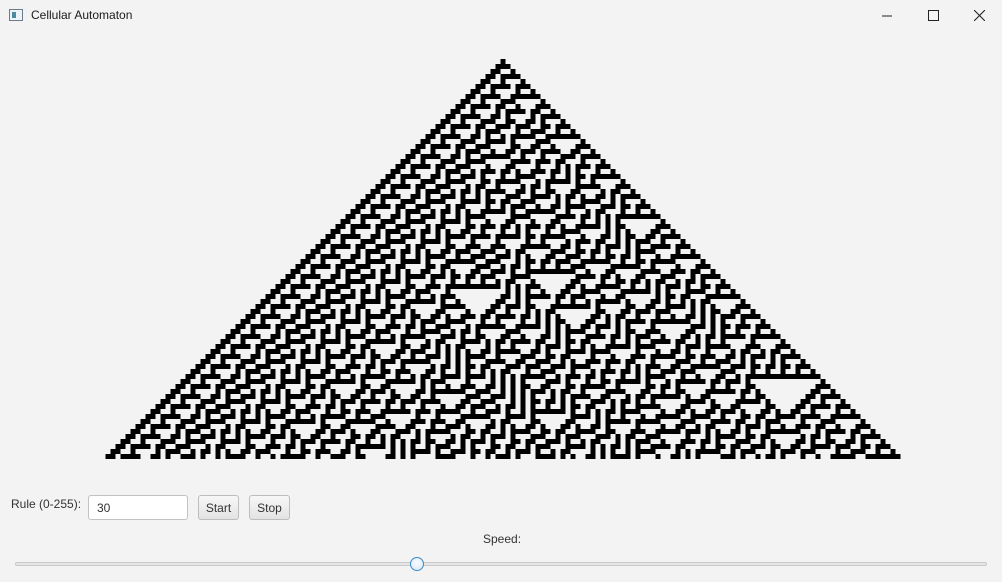 This screenshot has width=1002, height=582. What do you see at coordinates (16, 15) in the screenshot?
I see `app-window-icon` at bounding box center [16, 15].